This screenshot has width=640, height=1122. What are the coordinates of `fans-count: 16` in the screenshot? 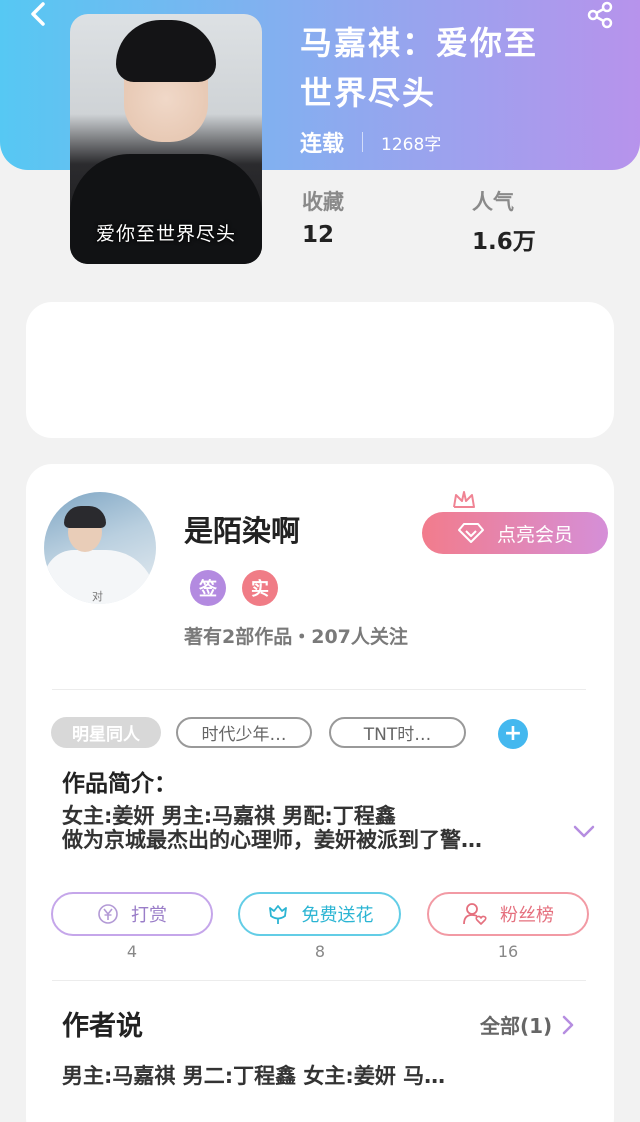 It's located at (508, 951).